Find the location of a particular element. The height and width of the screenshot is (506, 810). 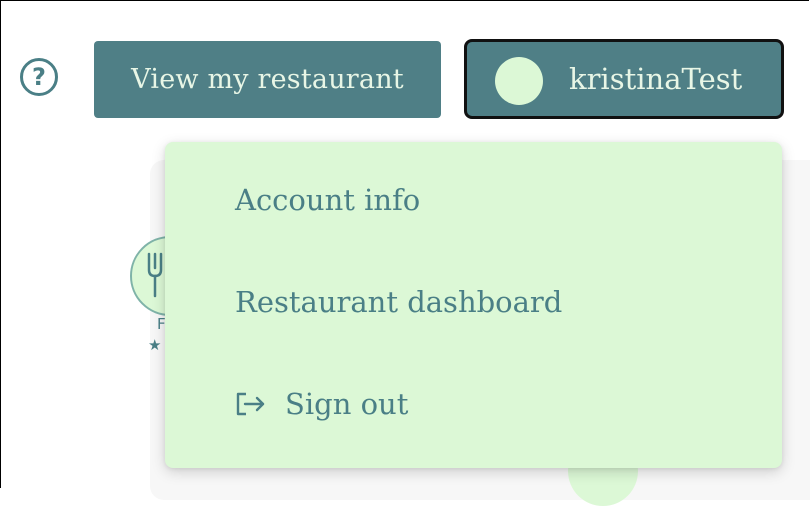

sign-out-label: Sign out is located at coordinates (347, 404).